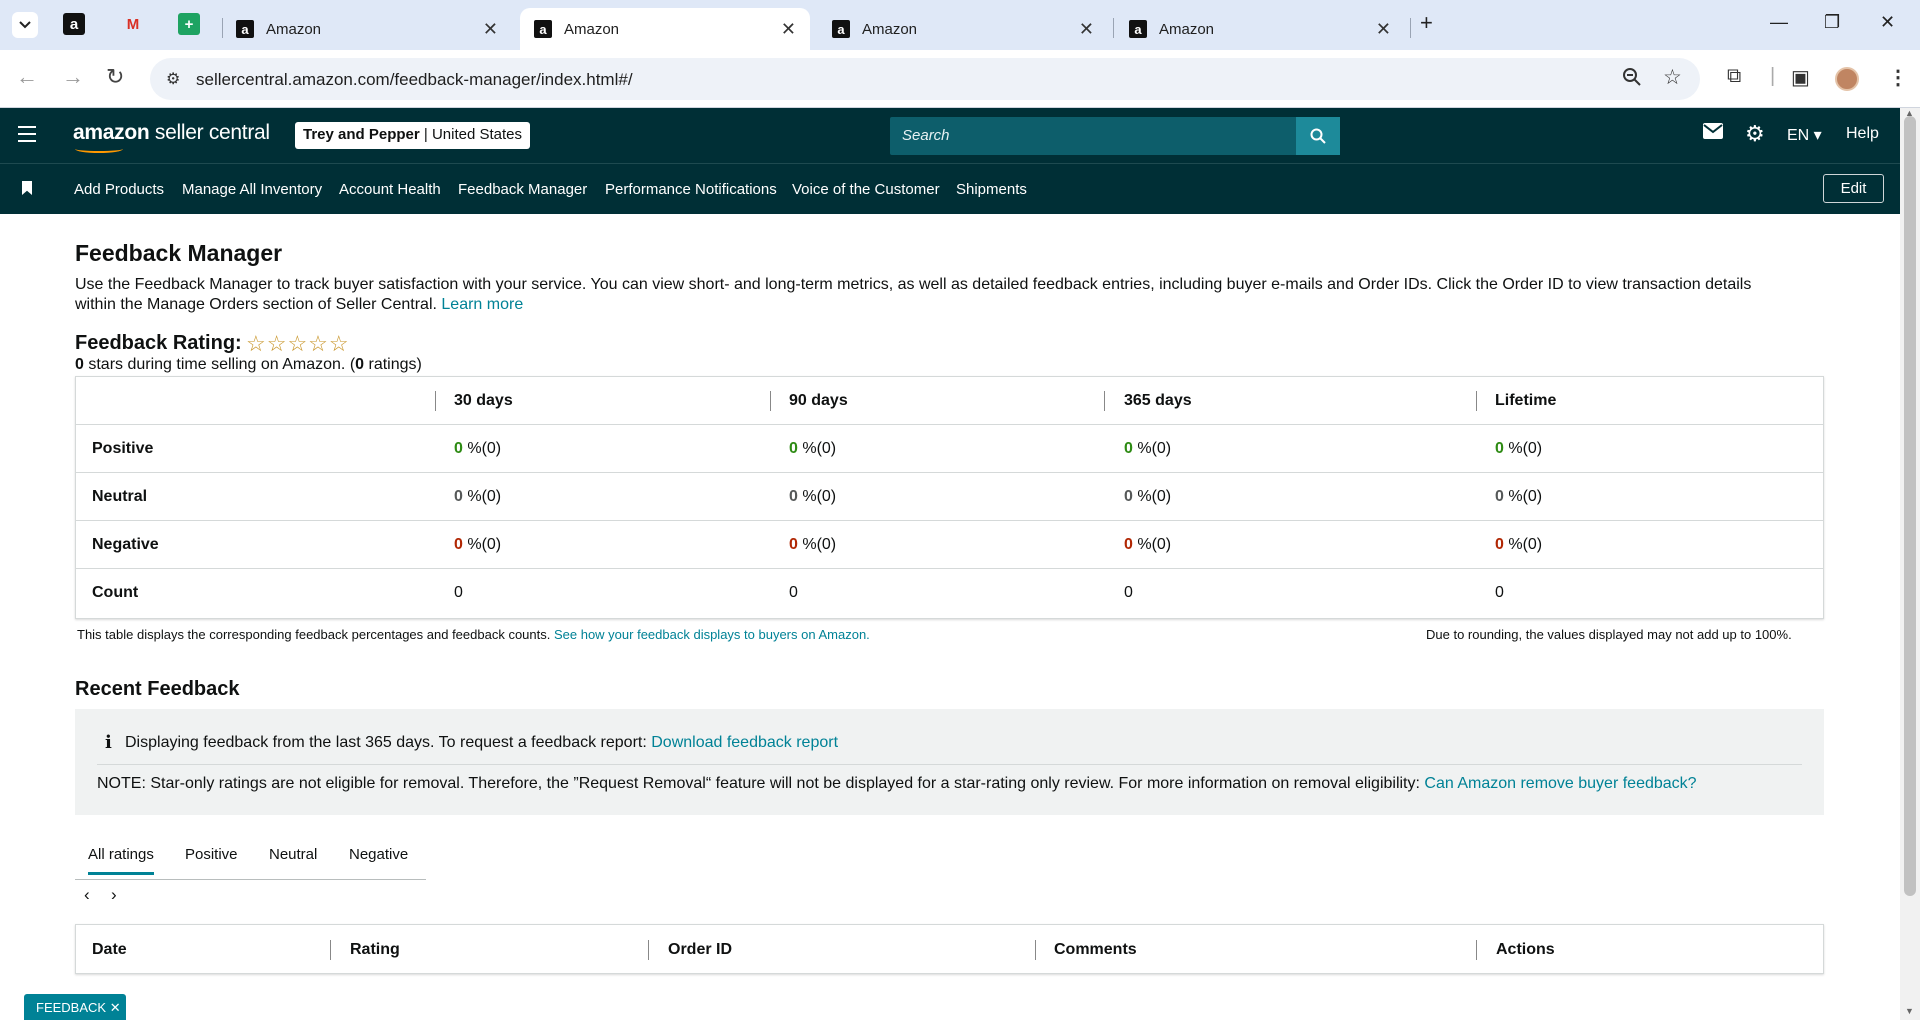 Image resolution: width=1920 pixels, height=1020 pixels. I want to click on tab-negative: Negative, so click(378, 854).